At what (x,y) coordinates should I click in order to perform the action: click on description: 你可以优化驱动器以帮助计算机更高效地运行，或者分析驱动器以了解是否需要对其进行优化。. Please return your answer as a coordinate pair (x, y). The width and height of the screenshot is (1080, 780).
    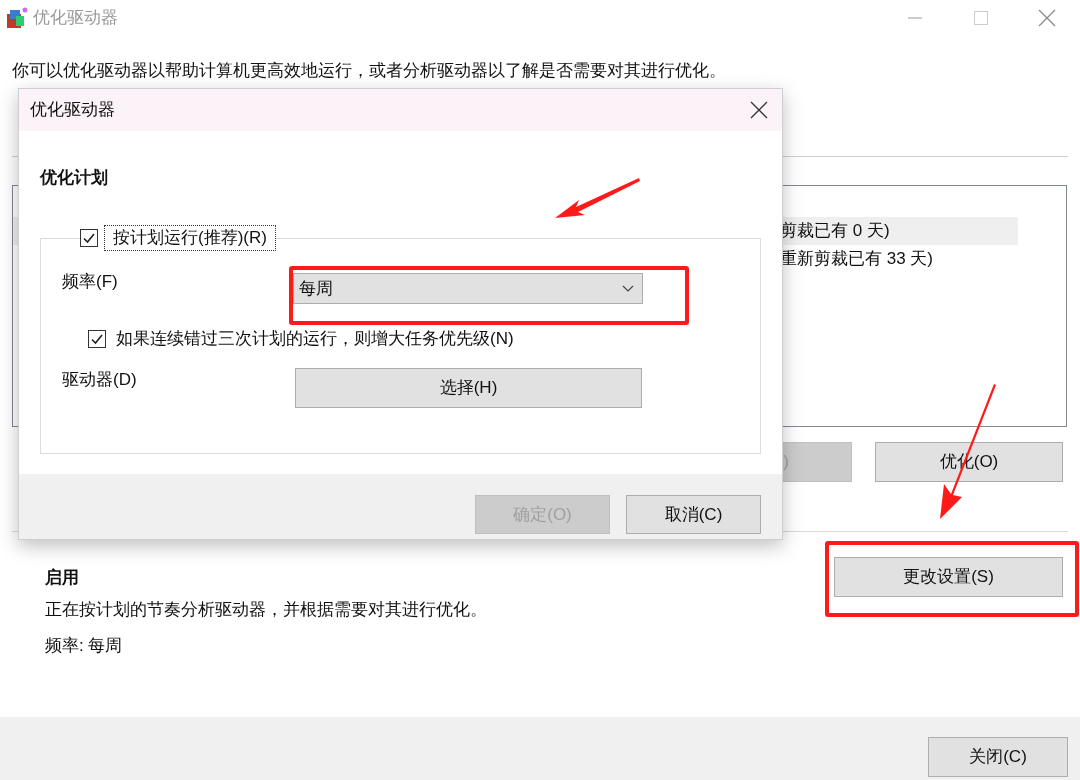
    Looking at the image, I should click on (369, 71).